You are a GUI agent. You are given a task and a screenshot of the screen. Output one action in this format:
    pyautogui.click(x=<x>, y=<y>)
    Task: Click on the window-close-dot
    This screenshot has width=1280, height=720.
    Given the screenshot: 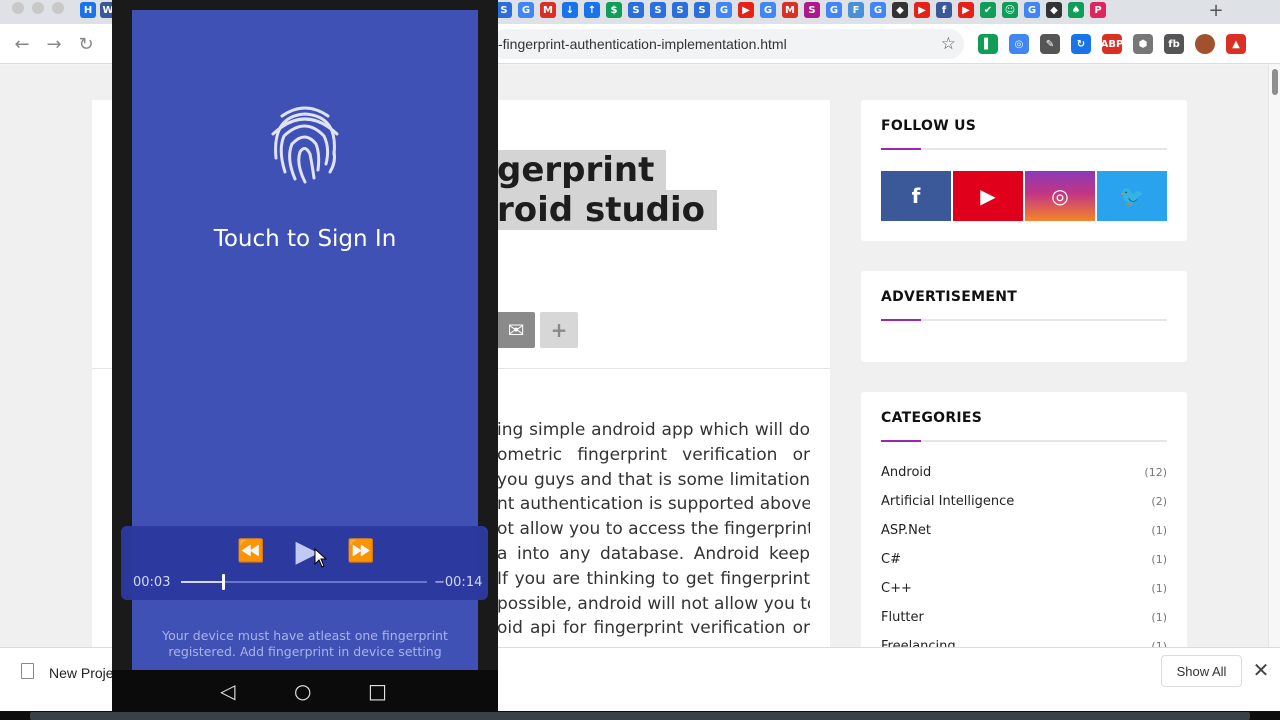 What is the action you would take?
    pyautogui.click(x=18, y=8)
    